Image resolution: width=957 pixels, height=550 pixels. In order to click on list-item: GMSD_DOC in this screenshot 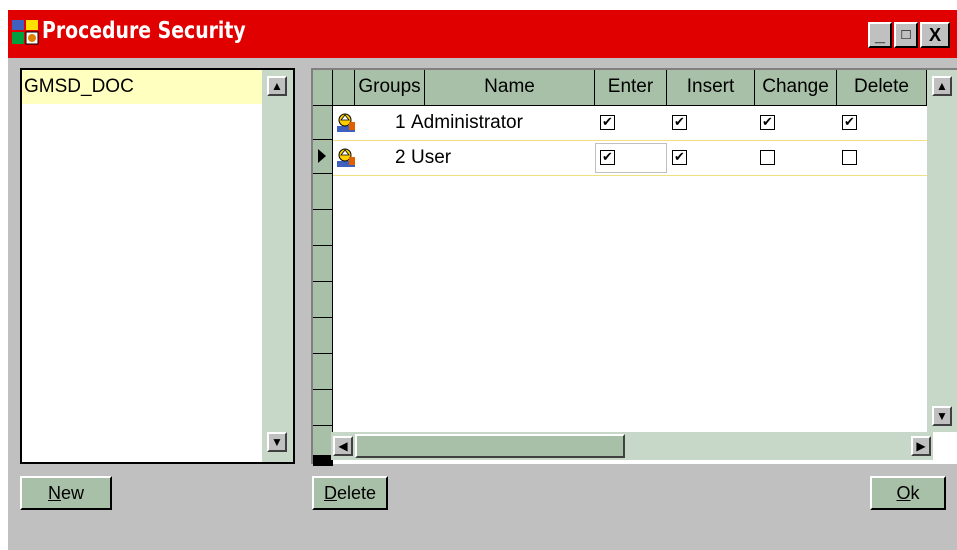, I will do `click(142, 87)`.